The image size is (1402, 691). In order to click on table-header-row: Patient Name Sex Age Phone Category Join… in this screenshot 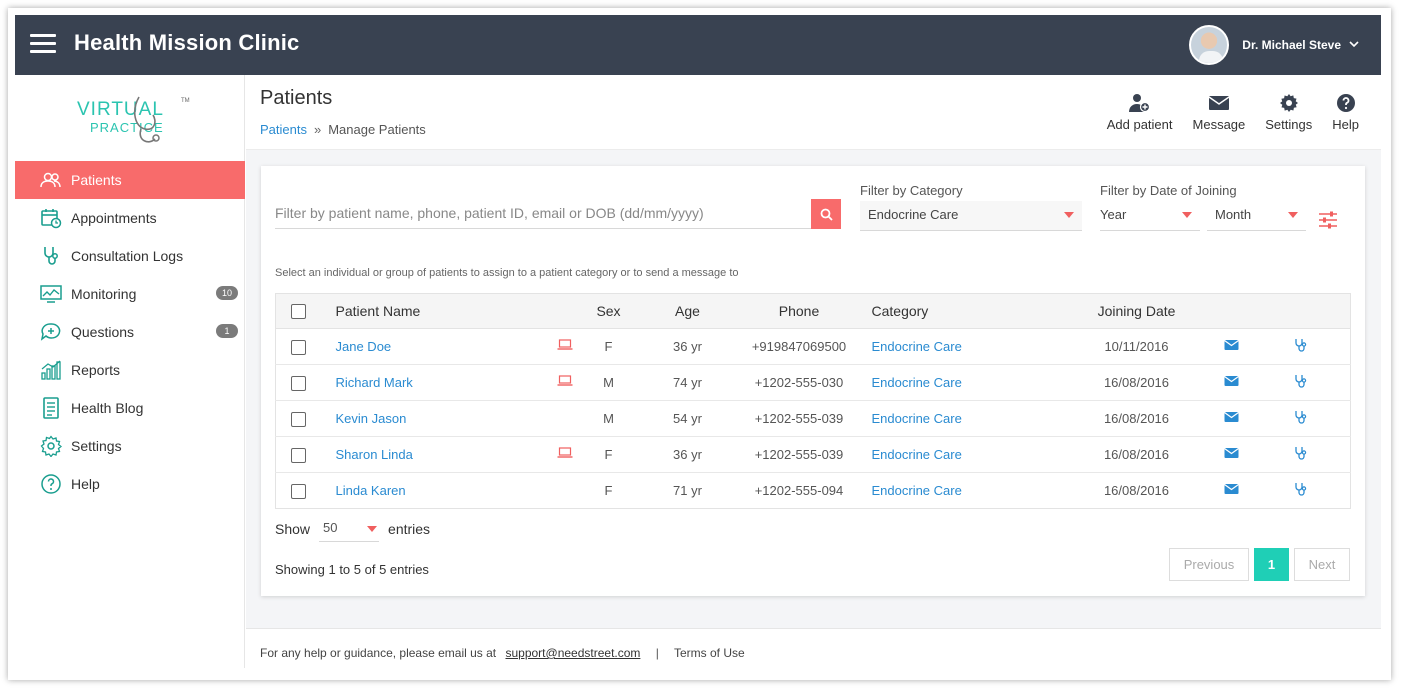, I will do `click(813, 311)`.